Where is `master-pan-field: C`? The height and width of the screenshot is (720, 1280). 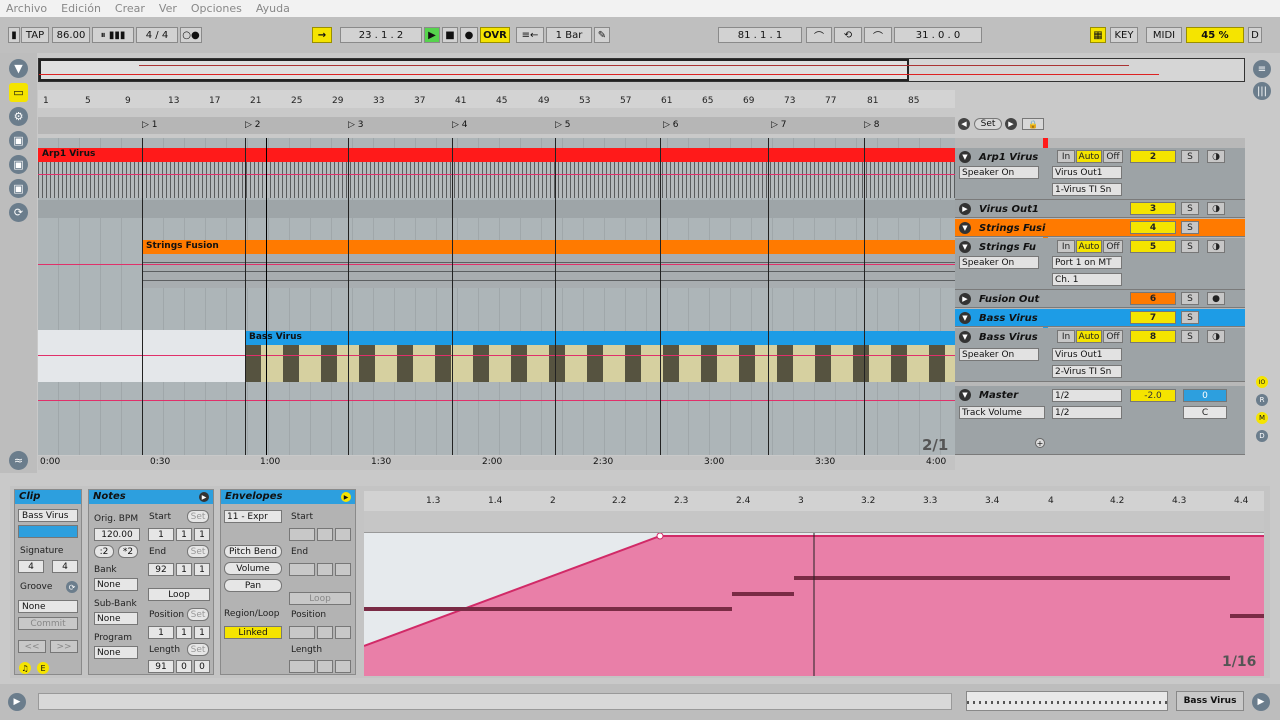 master-pan-field: C is located at coordinates (1205, 412).